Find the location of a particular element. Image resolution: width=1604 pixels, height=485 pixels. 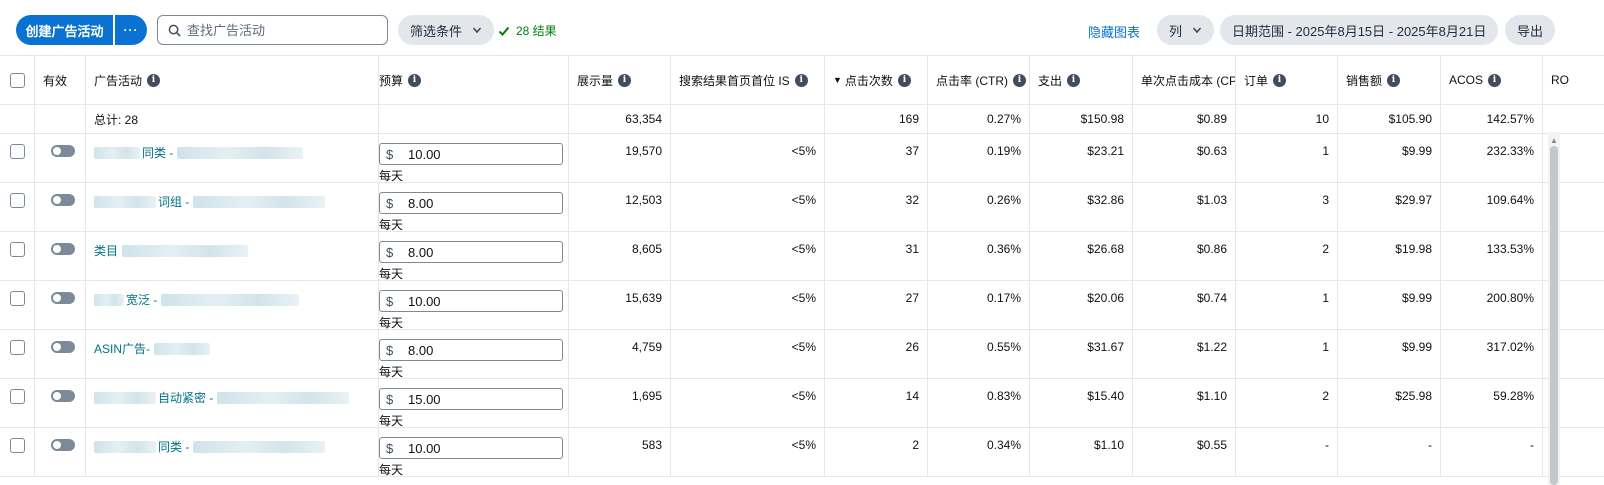

select-all-checkbox is located at coordinates (17, 80).